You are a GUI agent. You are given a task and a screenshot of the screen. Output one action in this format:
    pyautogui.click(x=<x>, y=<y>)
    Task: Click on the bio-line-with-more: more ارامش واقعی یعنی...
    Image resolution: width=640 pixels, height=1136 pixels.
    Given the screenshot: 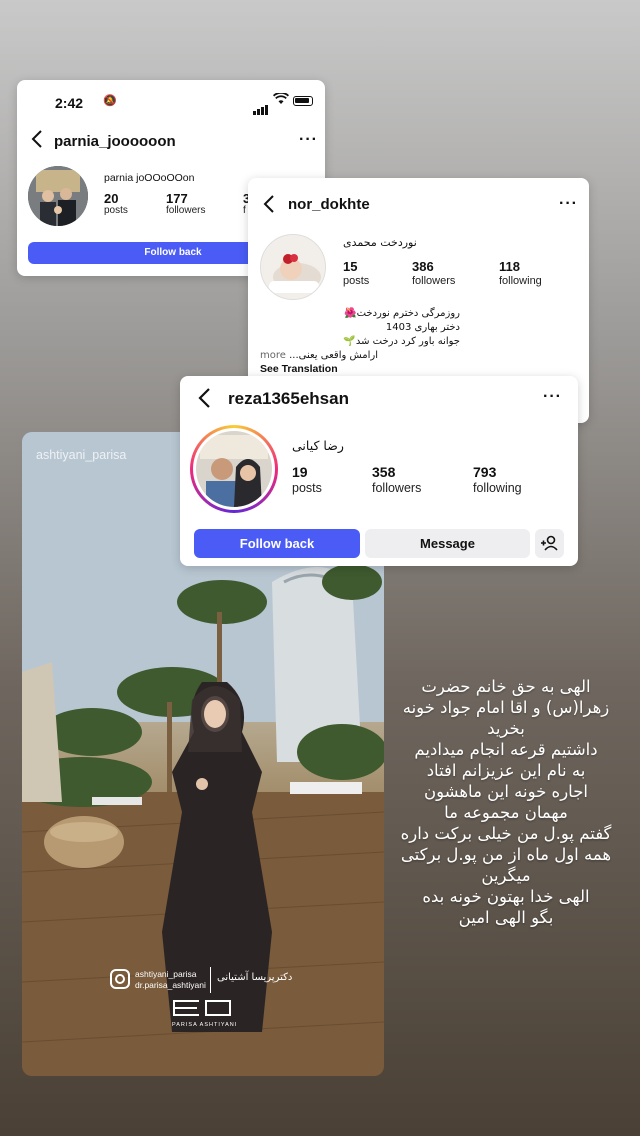 What is the action you would take?
    pyautogui.click(x=360, y=356)
    